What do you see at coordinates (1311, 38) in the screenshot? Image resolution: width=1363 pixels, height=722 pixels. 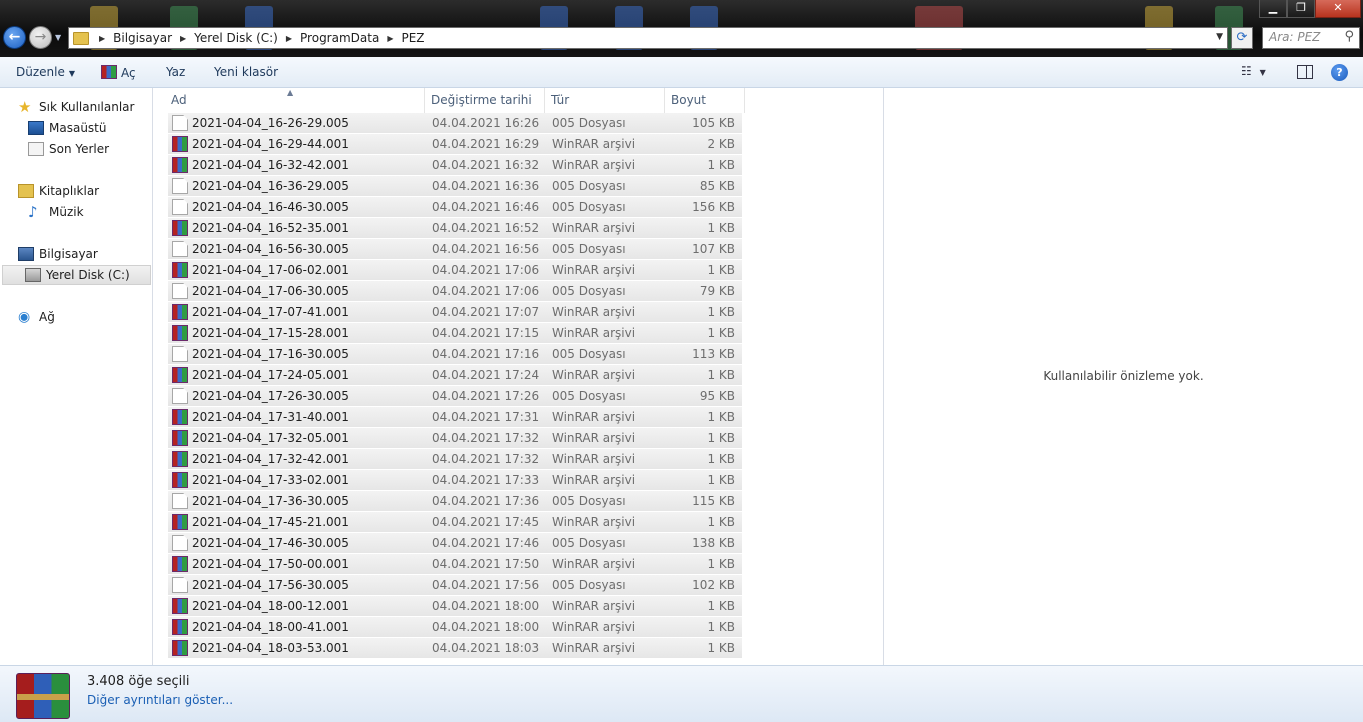 I see `search-input: Ara: PEZ ⚲` at bounding box center [1311, 38].